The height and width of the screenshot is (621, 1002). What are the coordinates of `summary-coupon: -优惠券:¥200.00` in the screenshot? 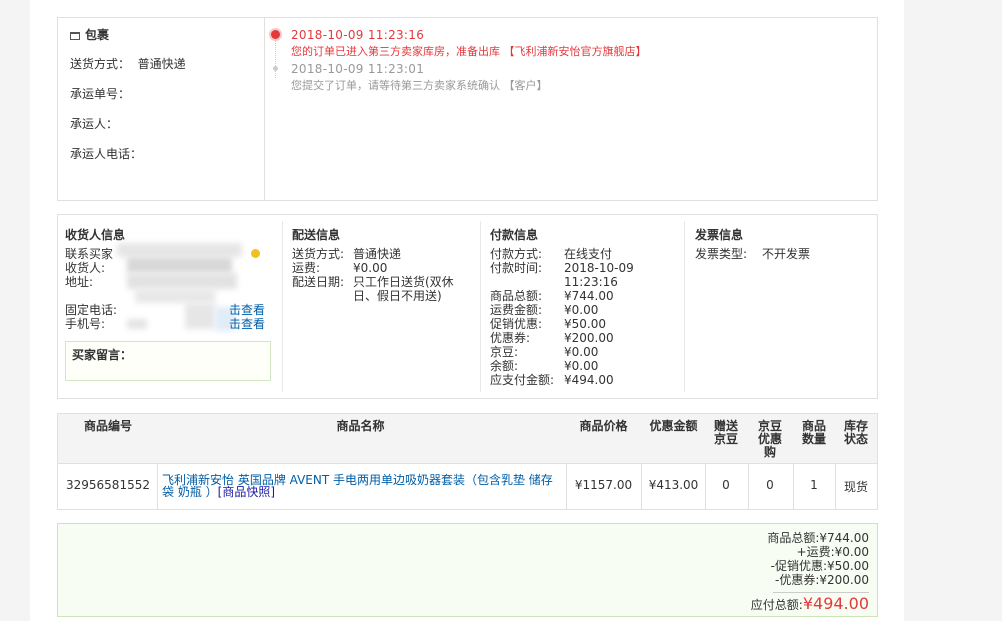 It's located at (822, 580).